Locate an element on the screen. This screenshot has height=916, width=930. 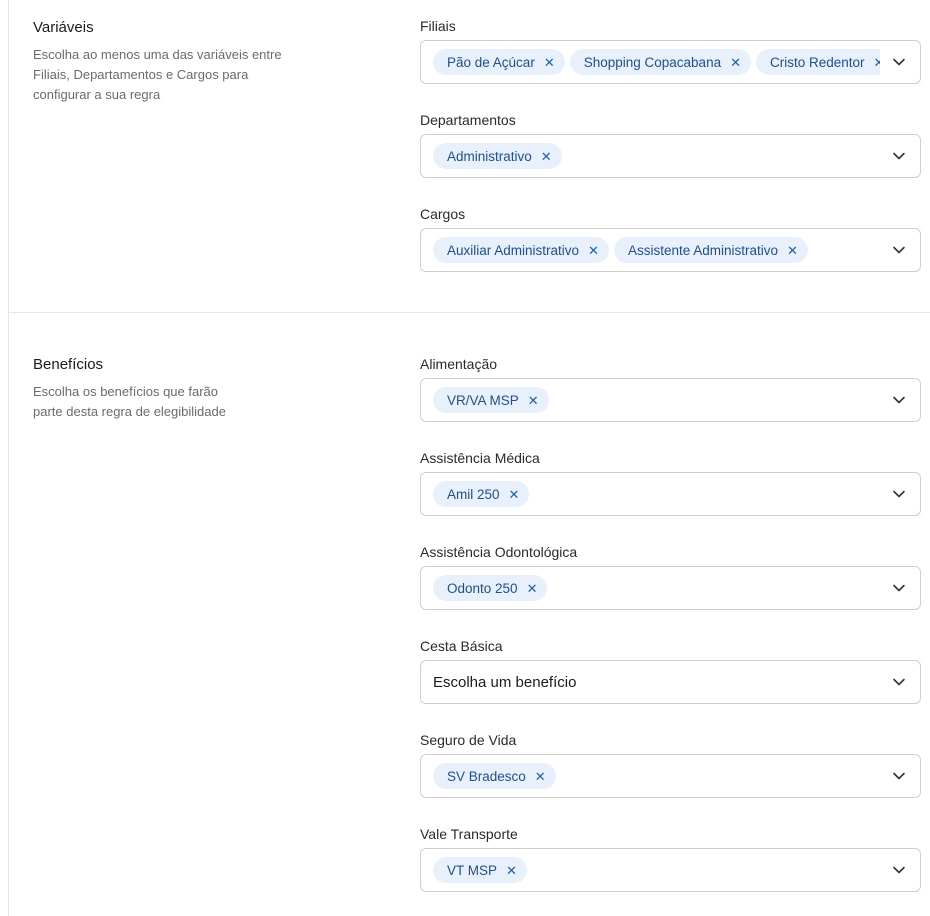
field-assistencia-odontologica: Assistência Odontológica Odonto 250 ✕ is located at coordinates (671, 576).